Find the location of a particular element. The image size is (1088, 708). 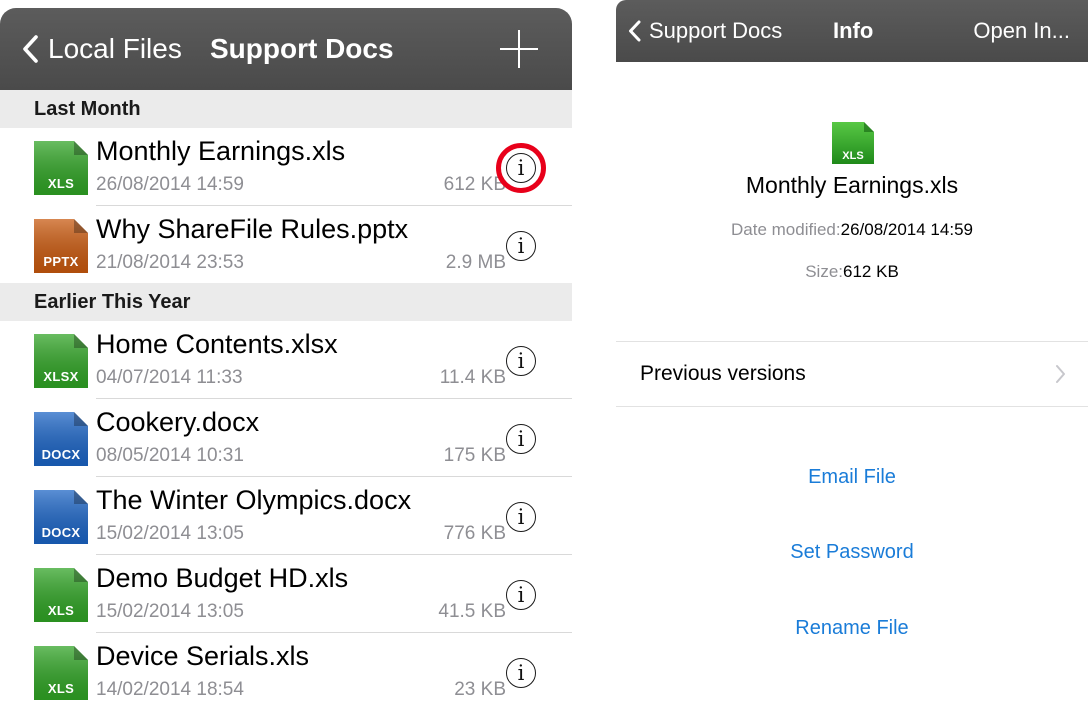

back-label: Support Docs is located at coordinates (716, 30).